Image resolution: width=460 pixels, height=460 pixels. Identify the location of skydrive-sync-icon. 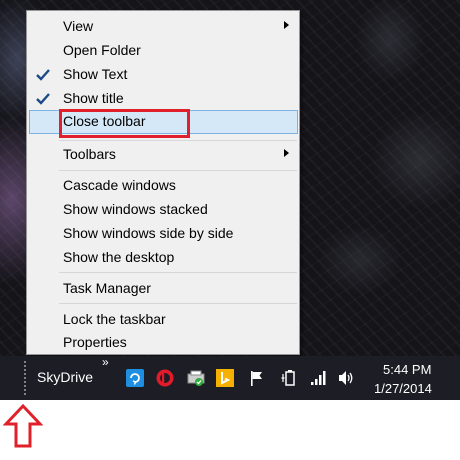
(135, 378).